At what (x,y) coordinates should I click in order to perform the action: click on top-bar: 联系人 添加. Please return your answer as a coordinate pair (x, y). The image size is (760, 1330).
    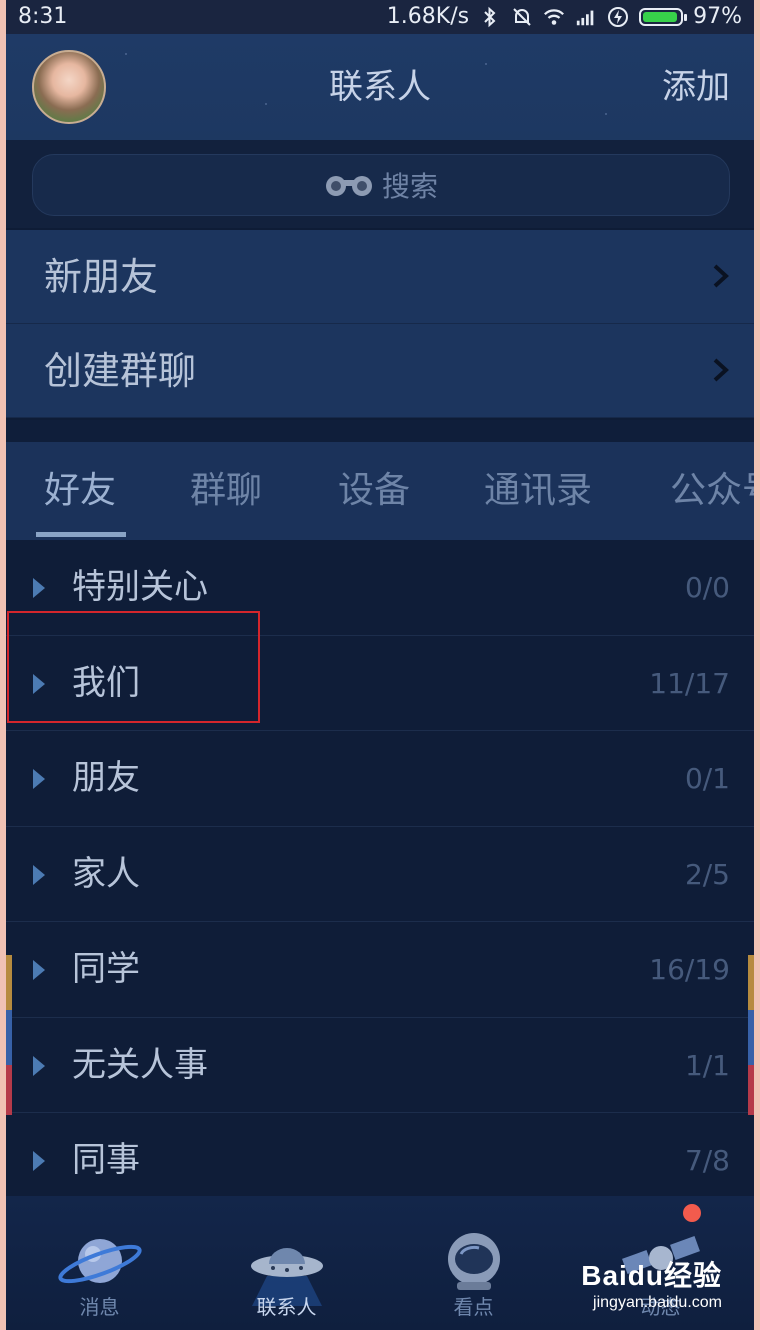
    Looking at the image, I should click on (380, 87).